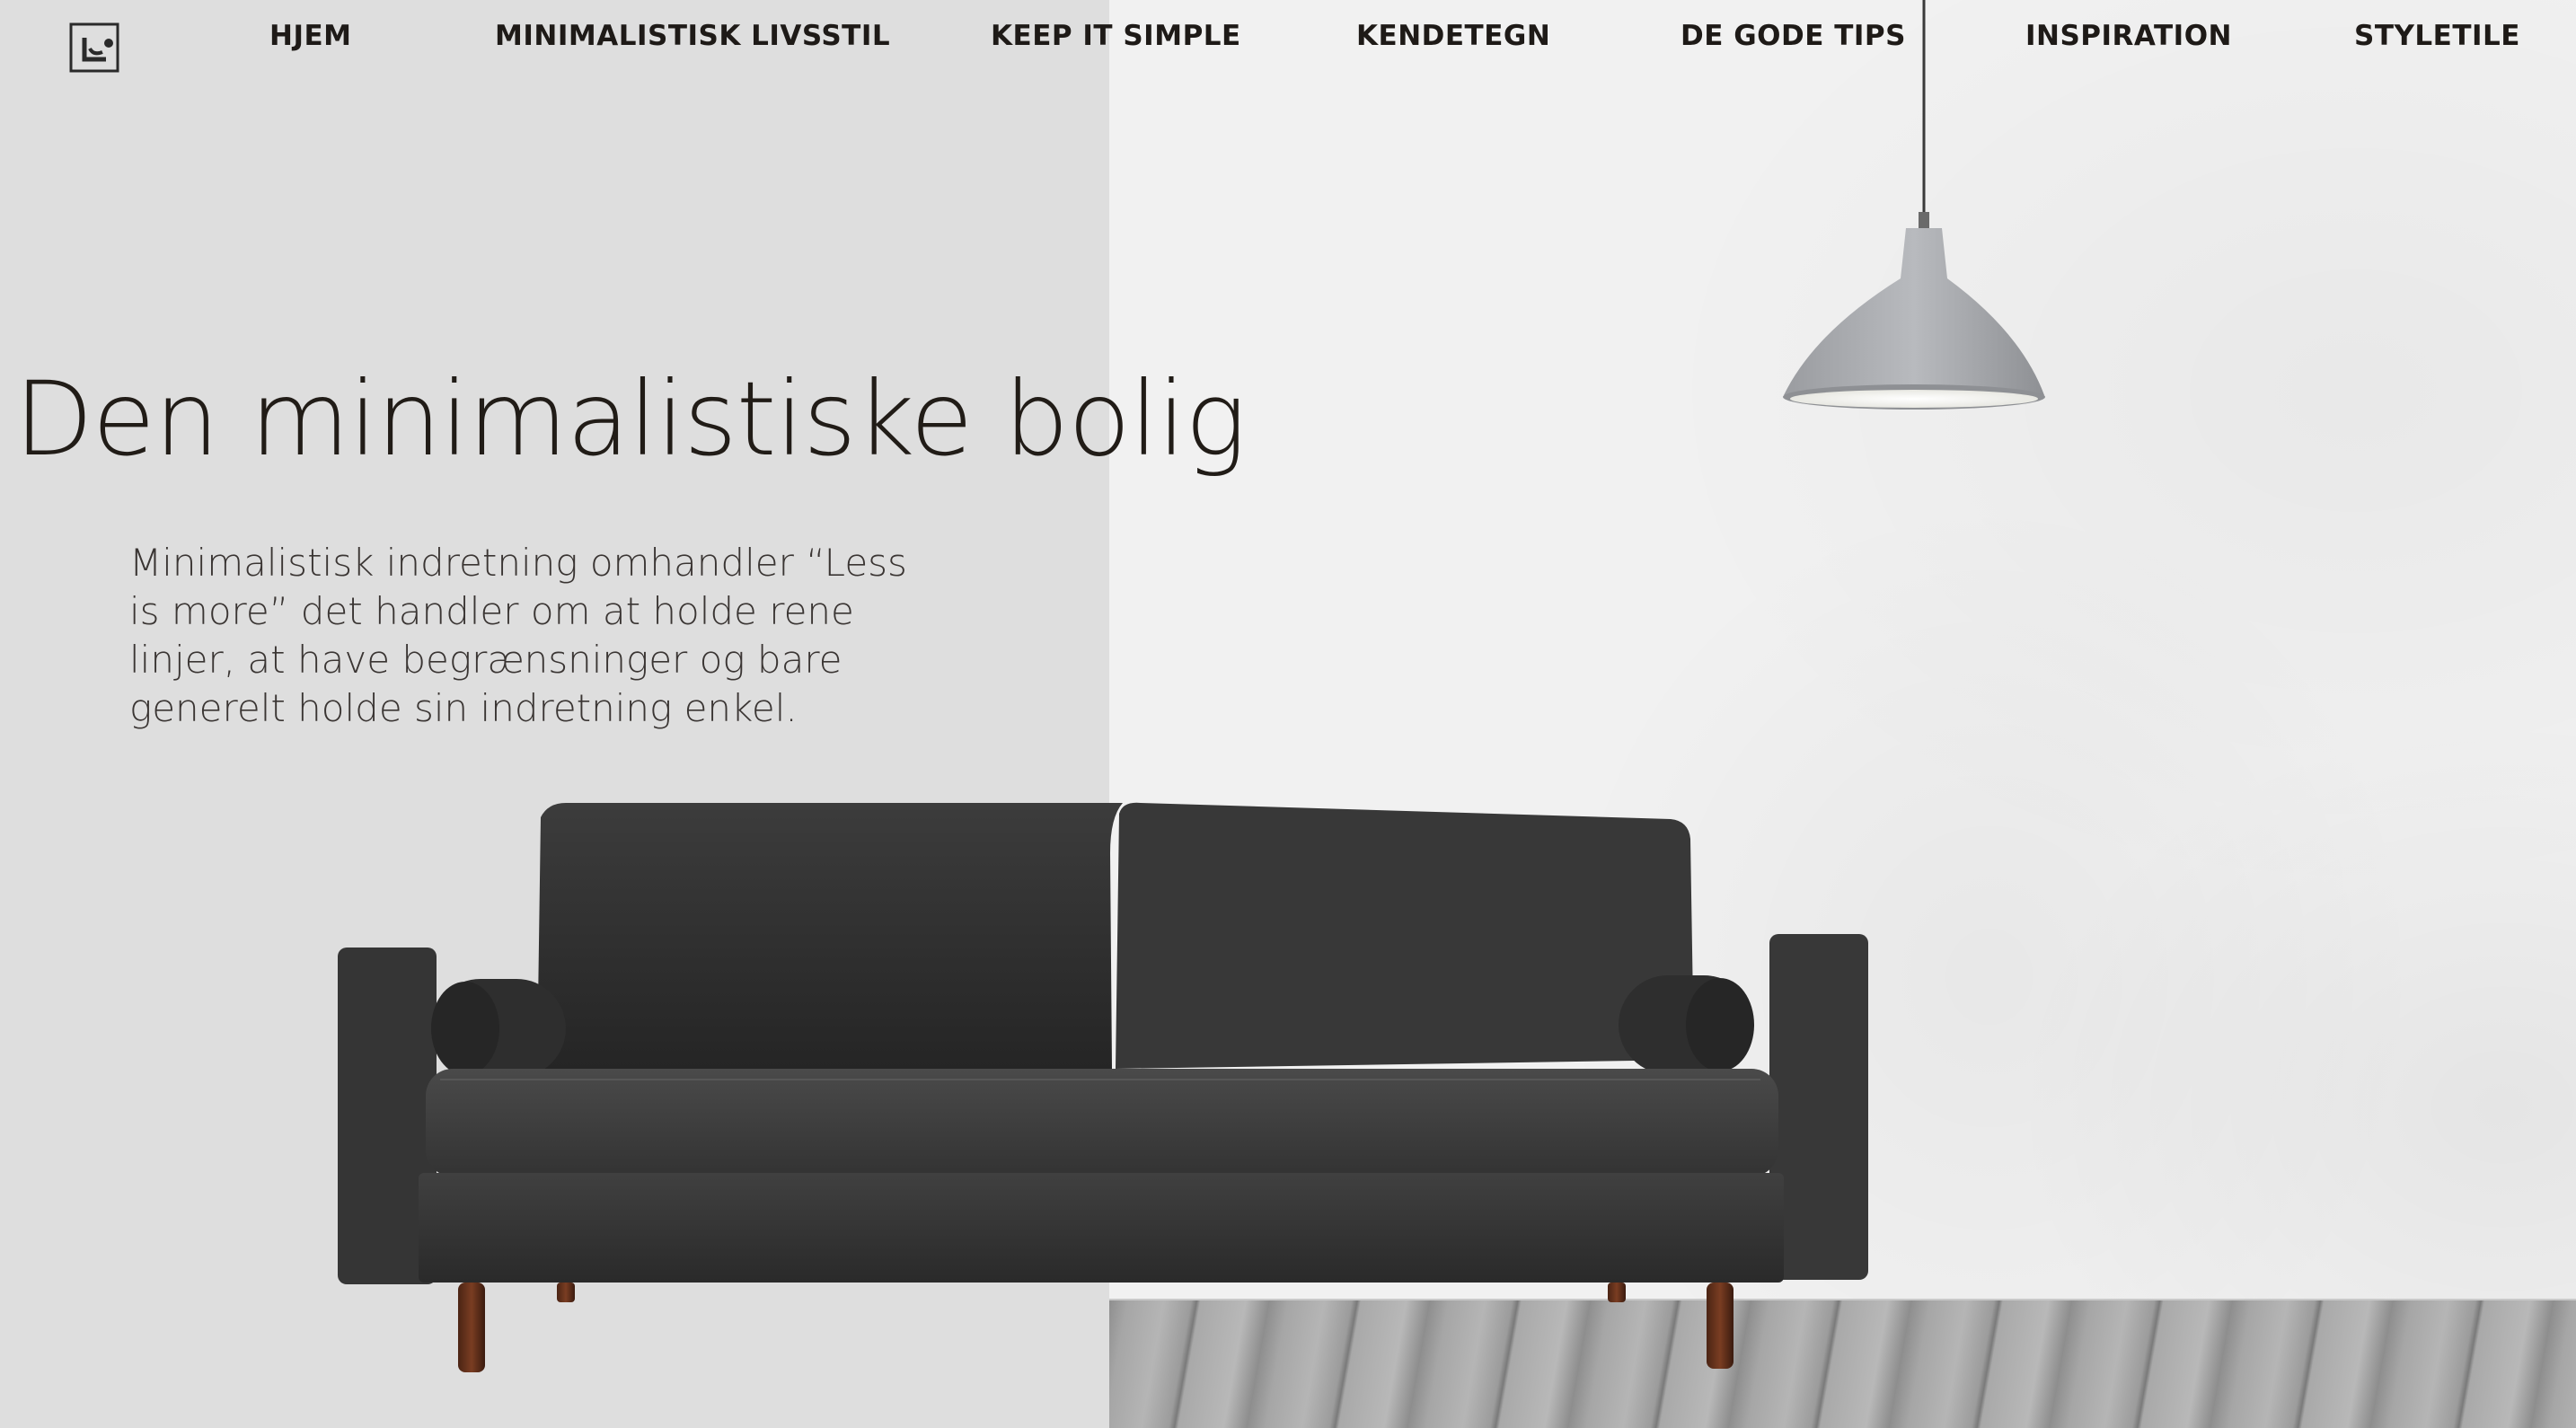 This screenshot has width=2576, height=1428. I want to click on page-title: Den minimalistiske bolig, so click(630, 419).